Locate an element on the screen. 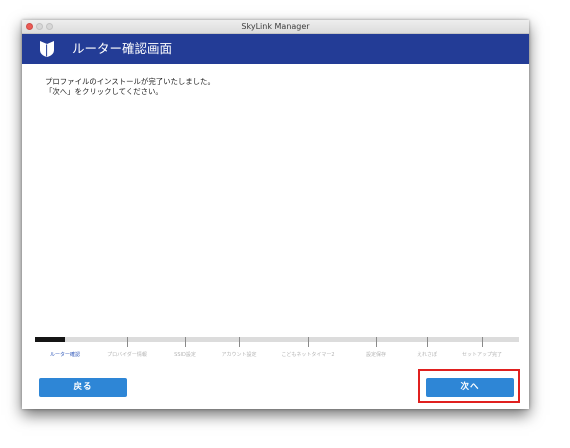  progress-step-label: アカウント設定 is located at coordinates (239, 355).